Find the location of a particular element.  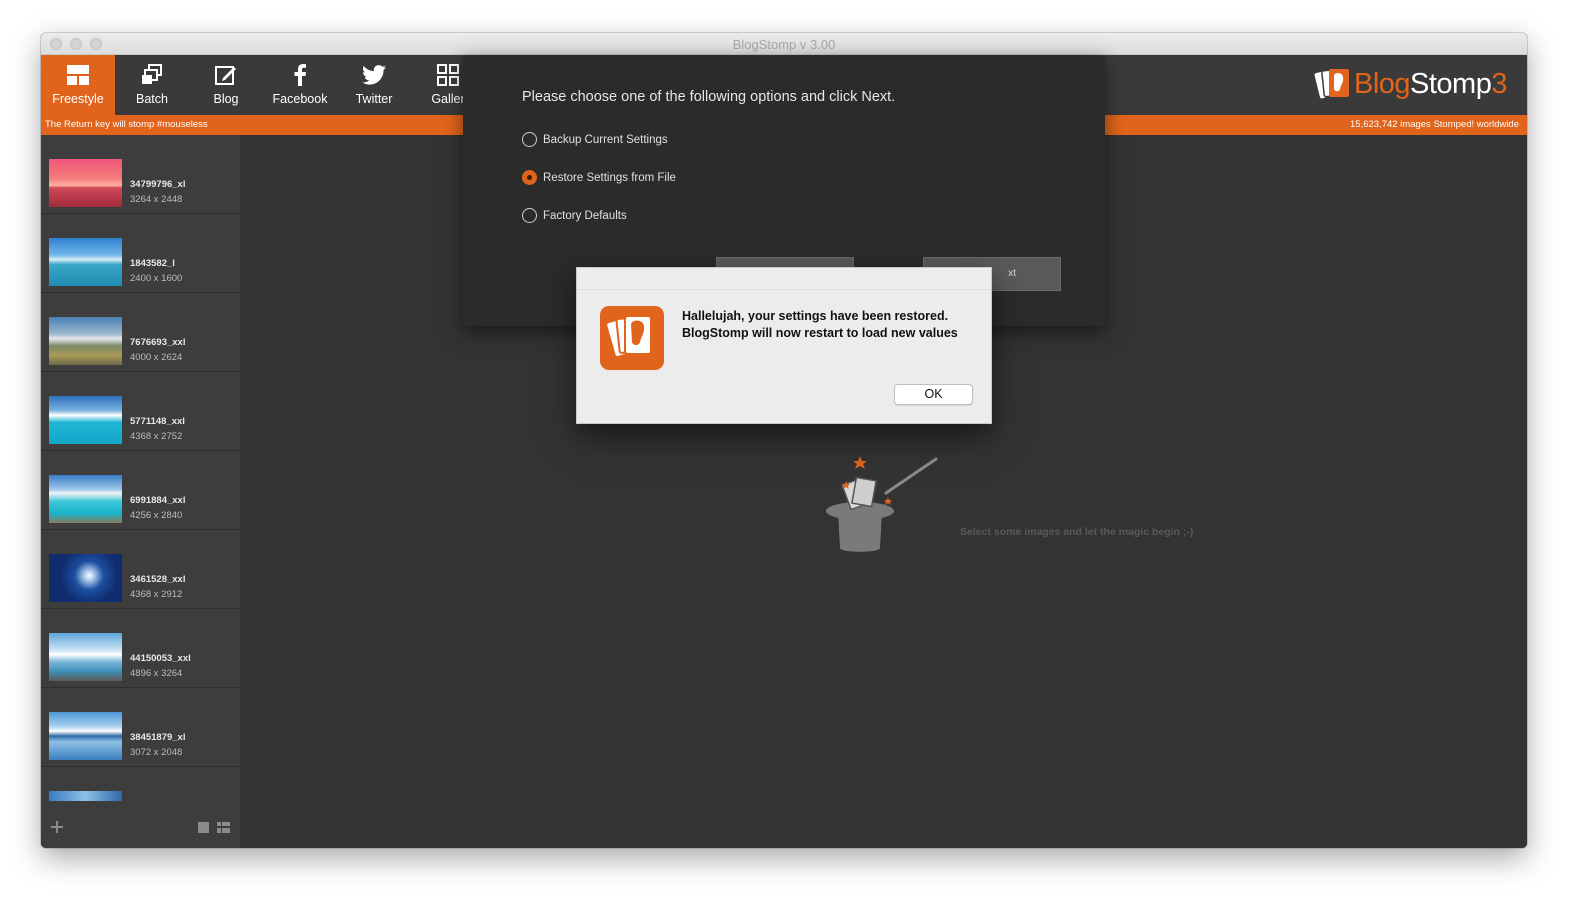

brand-logo: BlogStomp3 is located at coordinates (1410, 84).